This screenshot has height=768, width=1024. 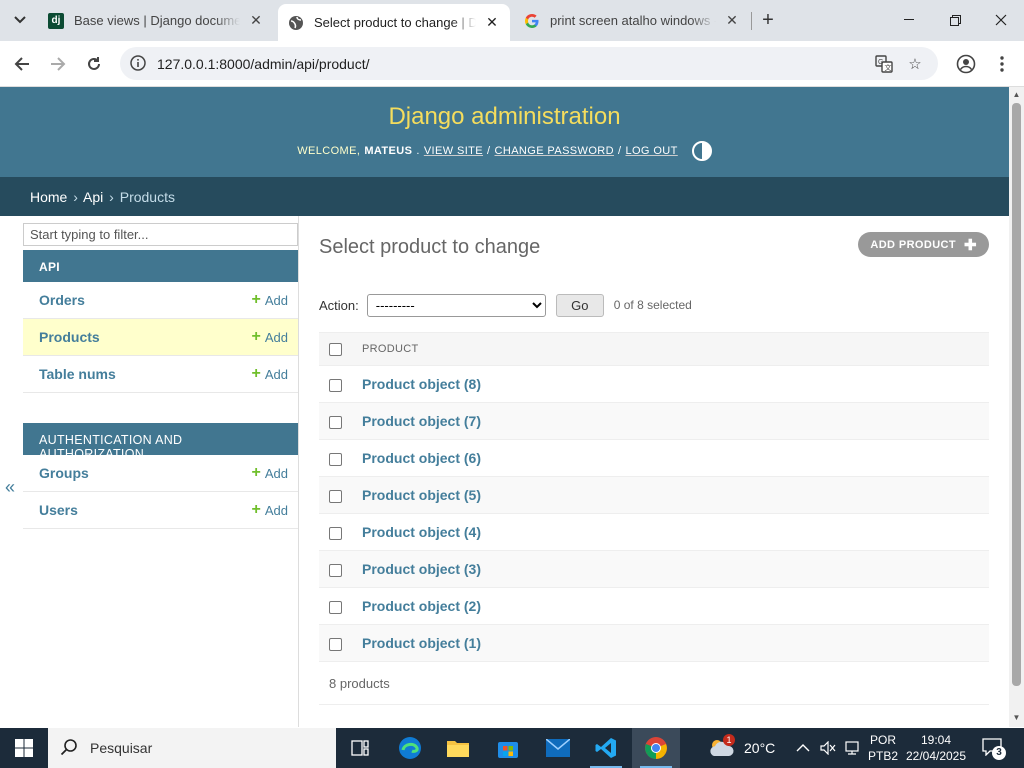 What do you see at coordinates (263, 64) in the screenshot?
I see `address-url: 127.0.0.1:8000/admin/api/product/` at bounding box center [263, 64].